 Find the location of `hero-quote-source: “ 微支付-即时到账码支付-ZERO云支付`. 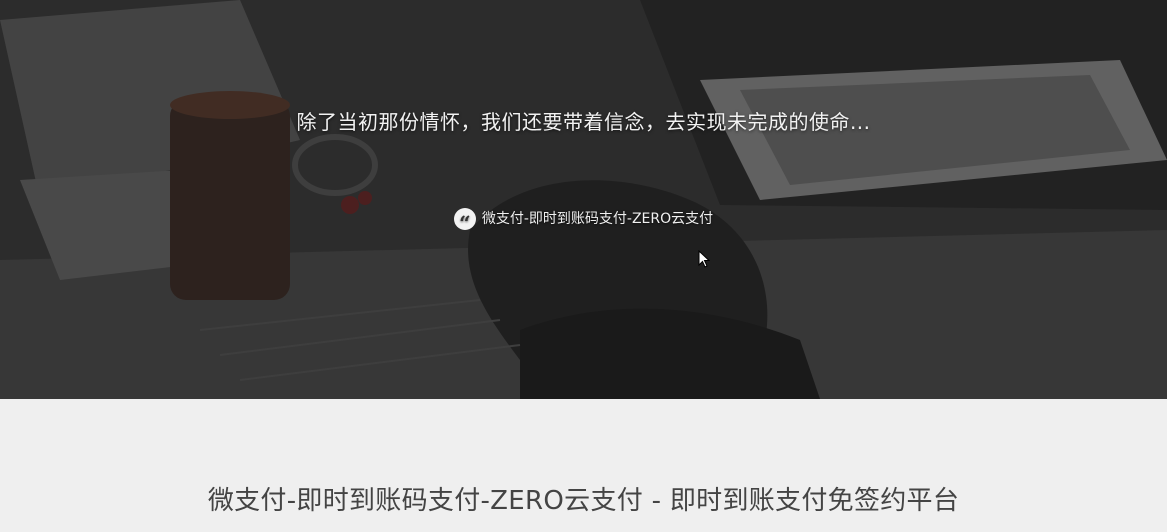

hero-quote-source: “ 微支付-即时到账码支付-ZERO云支付 is located at coordinates (583, 221).